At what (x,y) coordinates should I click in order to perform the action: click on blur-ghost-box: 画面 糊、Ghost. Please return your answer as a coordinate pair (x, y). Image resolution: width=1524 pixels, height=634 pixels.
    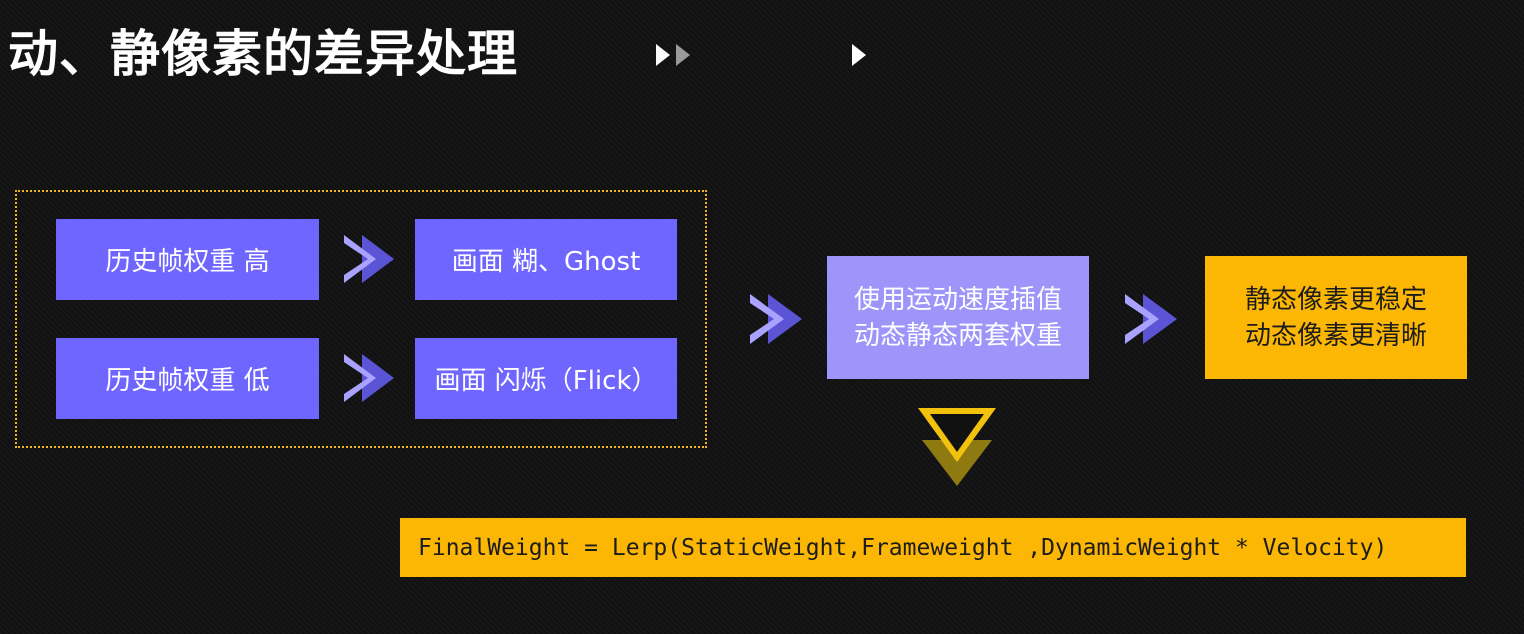
    Looking at the image, I should click on (546, 259).